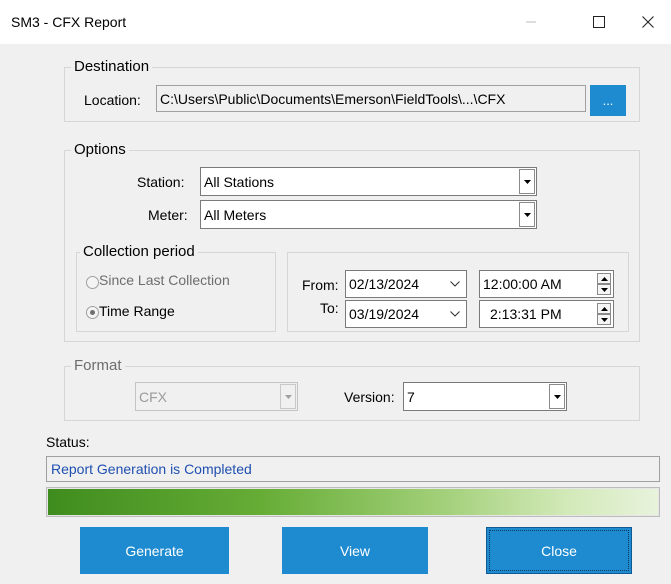 The width and height of the screenshot is (671, 584). I want to click on to-time-spinner, so click(604, 314).